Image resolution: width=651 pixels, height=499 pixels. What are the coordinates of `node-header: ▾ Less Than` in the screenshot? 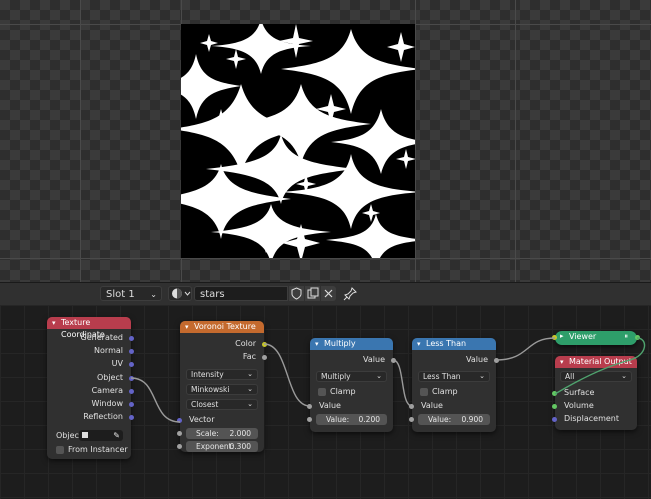 It's located at (454, 344).